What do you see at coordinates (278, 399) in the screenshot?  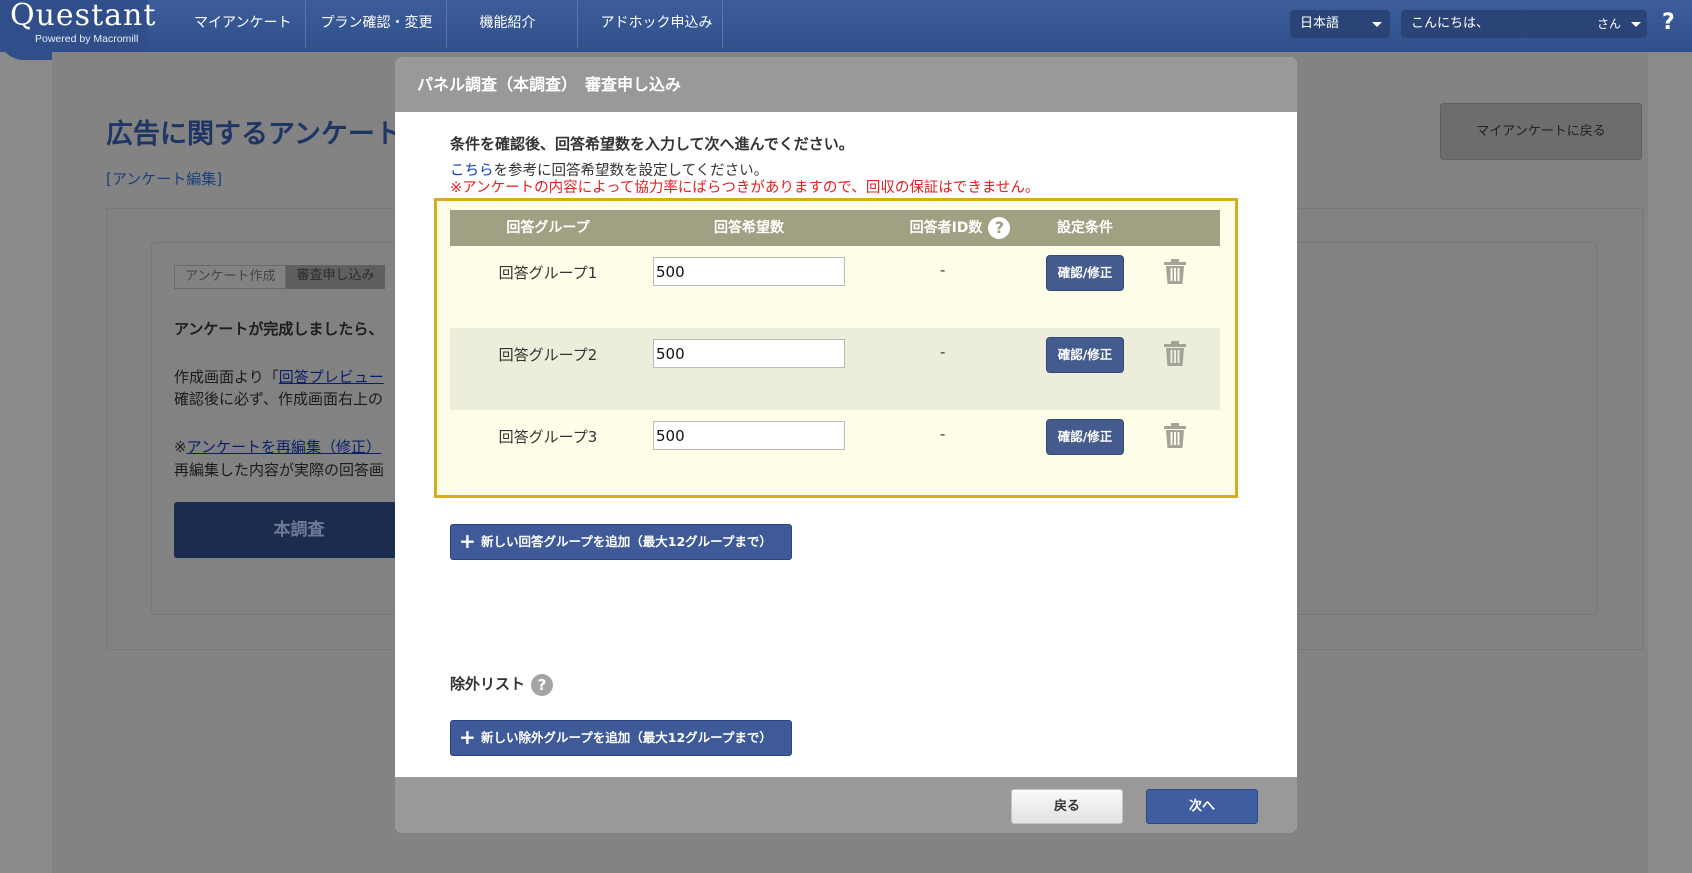 I see `bg-line-3: 確認後に必ず、作成画面右上の` at bounding box center [278, 399].